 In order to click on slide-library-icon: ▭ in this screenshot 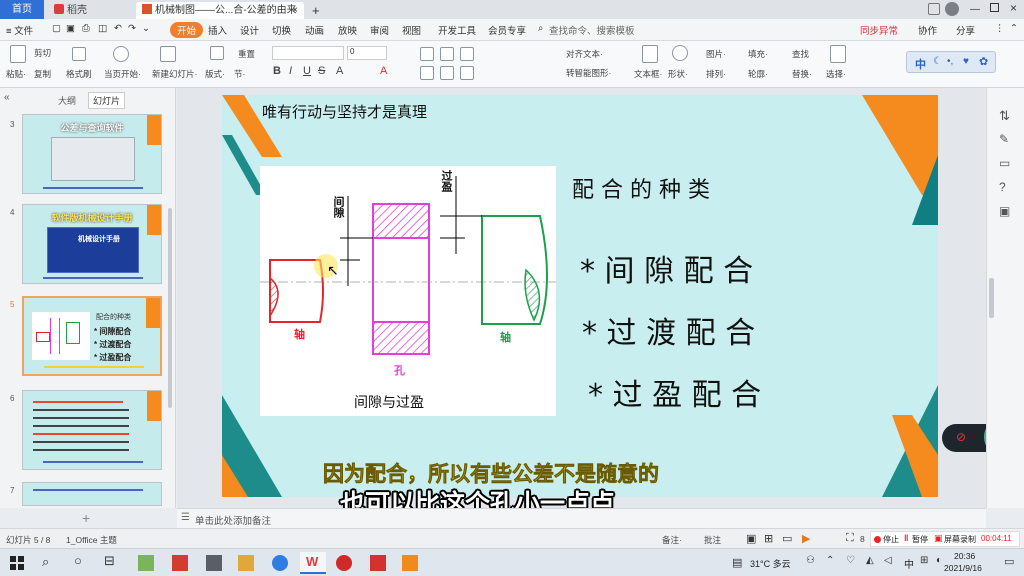, I will do `click(1004, 163)`.